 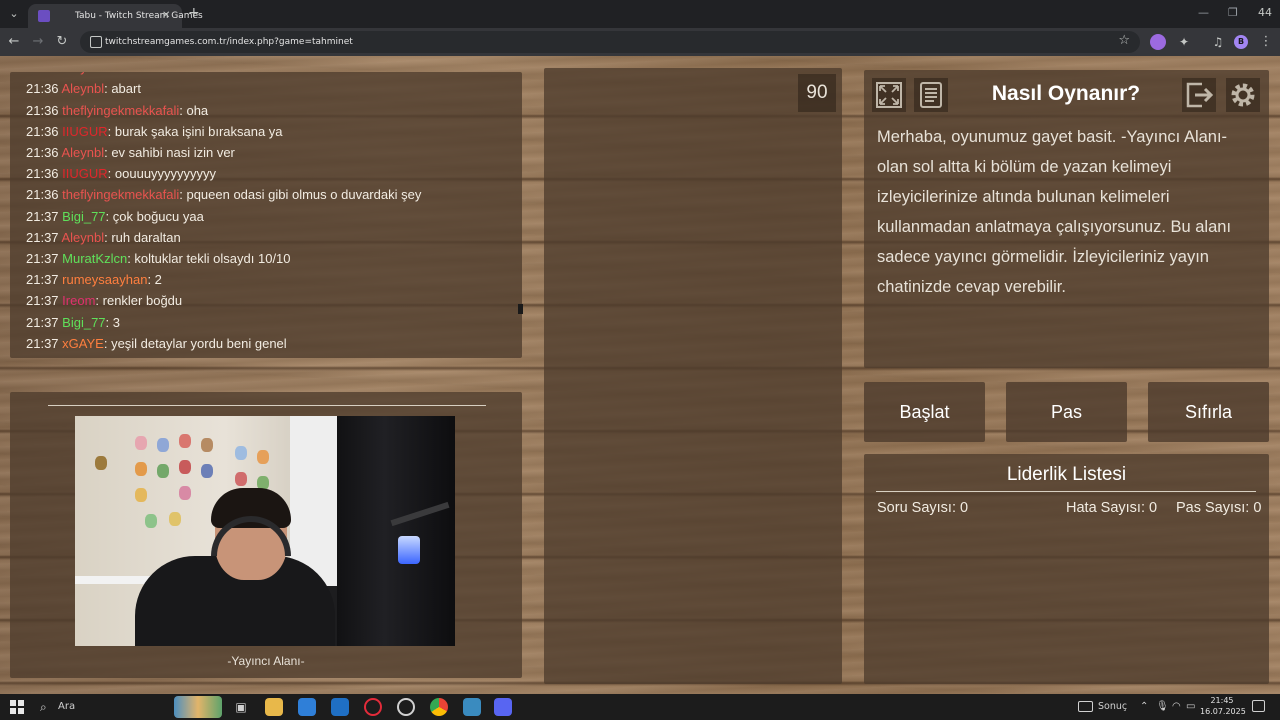 I want to click on tab-close-icon: ✕, so click(x=166, y=16).